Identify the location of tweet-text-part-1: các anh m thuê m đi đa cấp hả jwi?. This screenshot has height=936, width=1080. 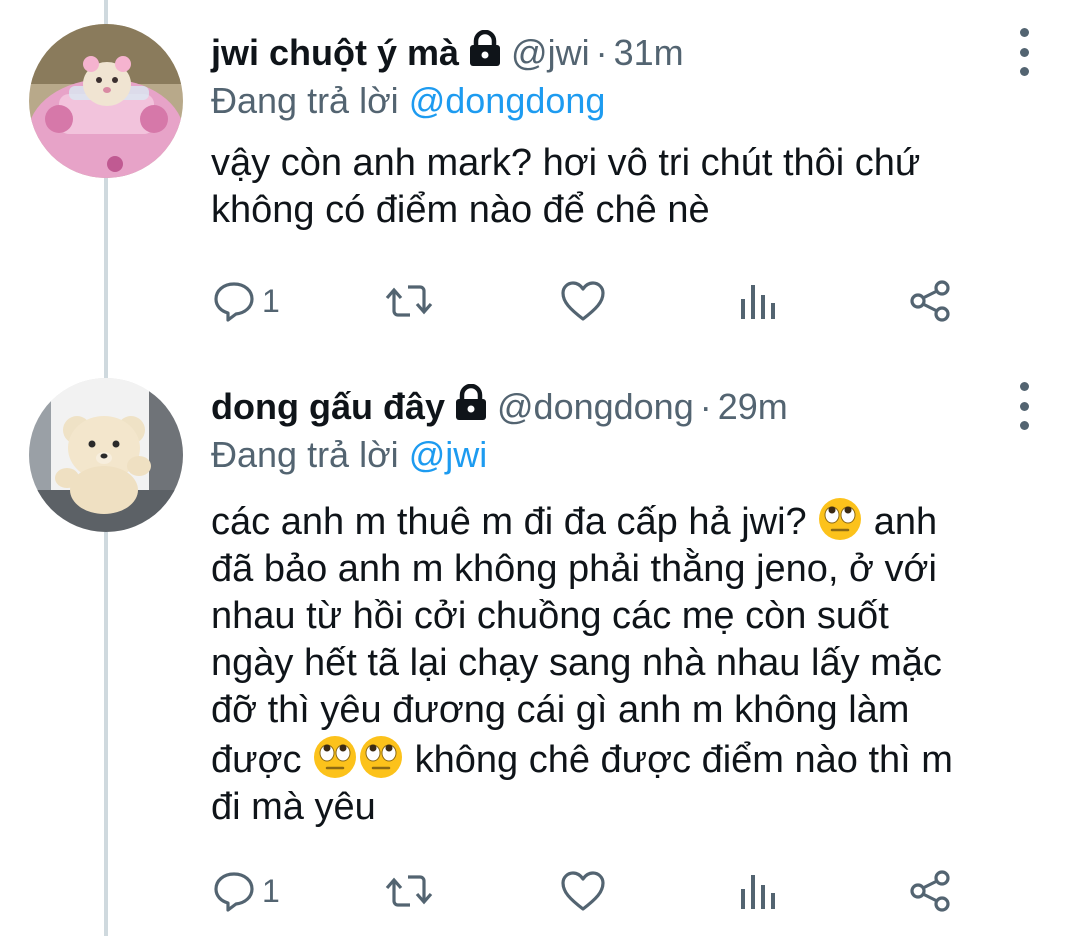
(514, 522).